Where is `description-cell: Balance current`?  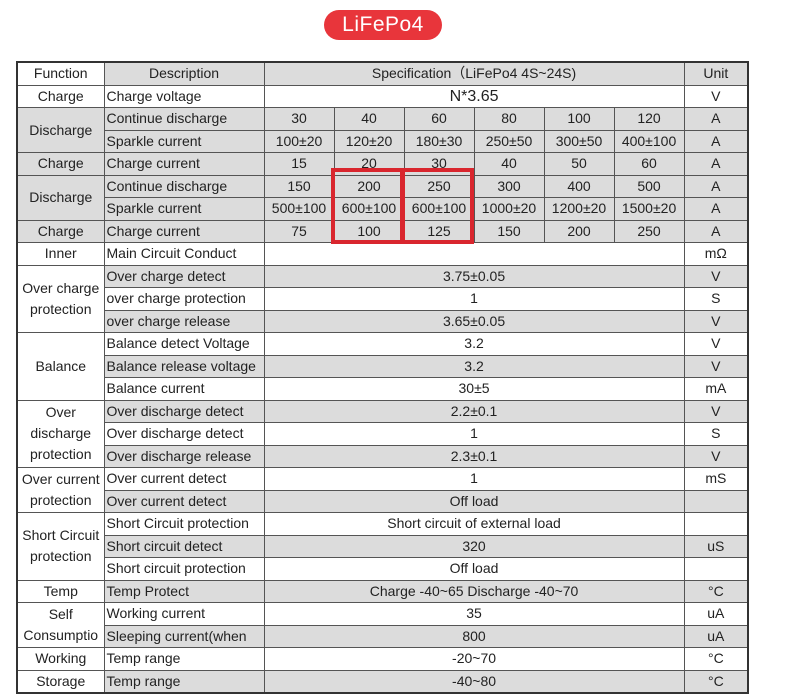
description-cell: Balance current is located at coordinates (184, 389).